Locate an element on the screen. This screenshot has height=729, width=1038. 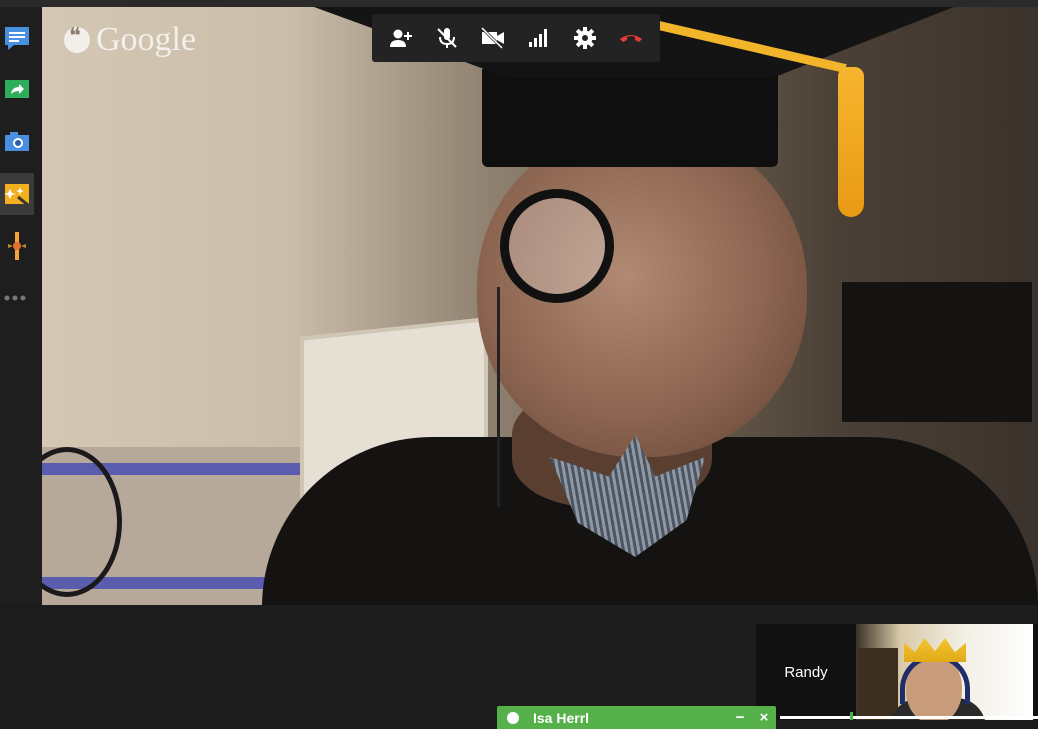
thumbnail-door is located at coordinates (878, 684).